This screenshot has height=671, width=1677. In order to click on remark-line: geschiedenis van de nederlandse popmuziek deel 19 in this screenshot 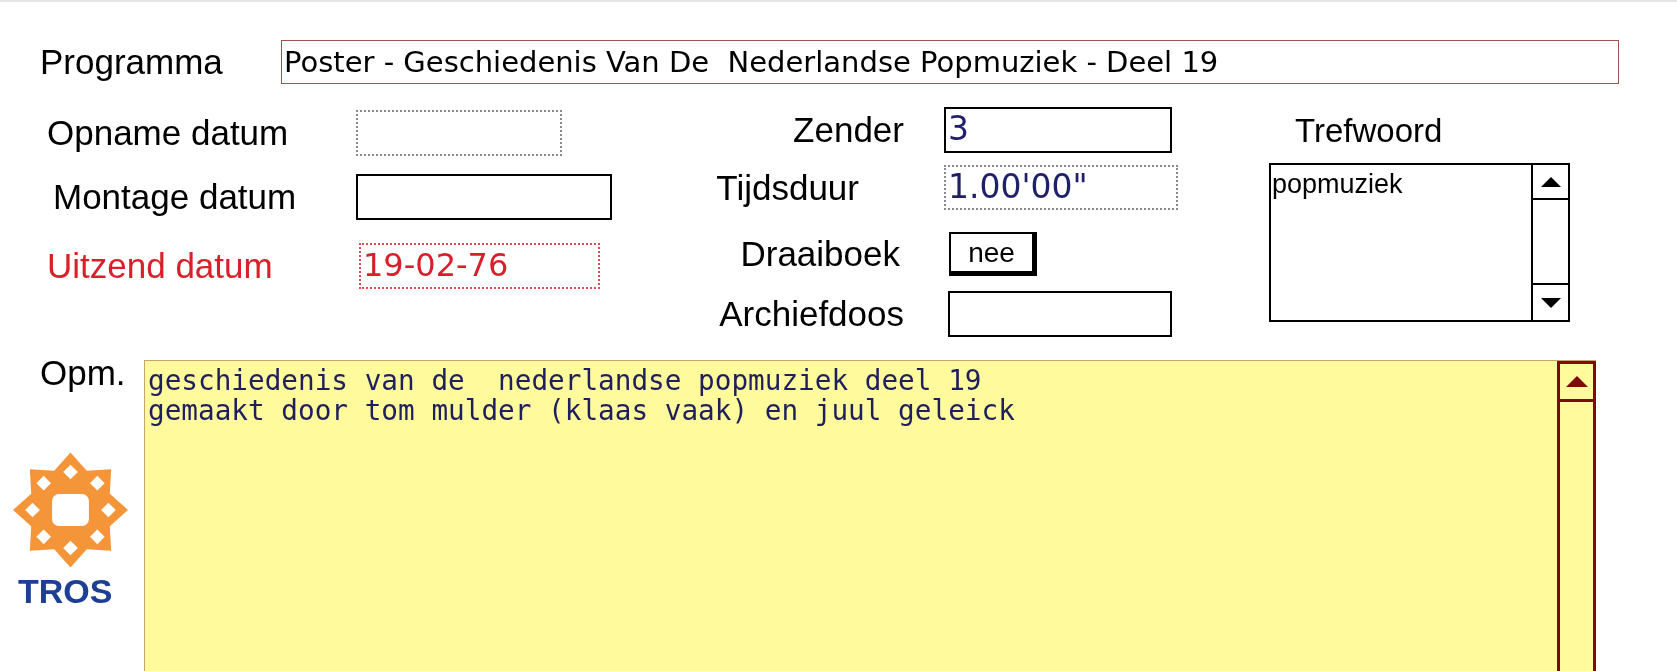, I will do `click(565, 381)`.